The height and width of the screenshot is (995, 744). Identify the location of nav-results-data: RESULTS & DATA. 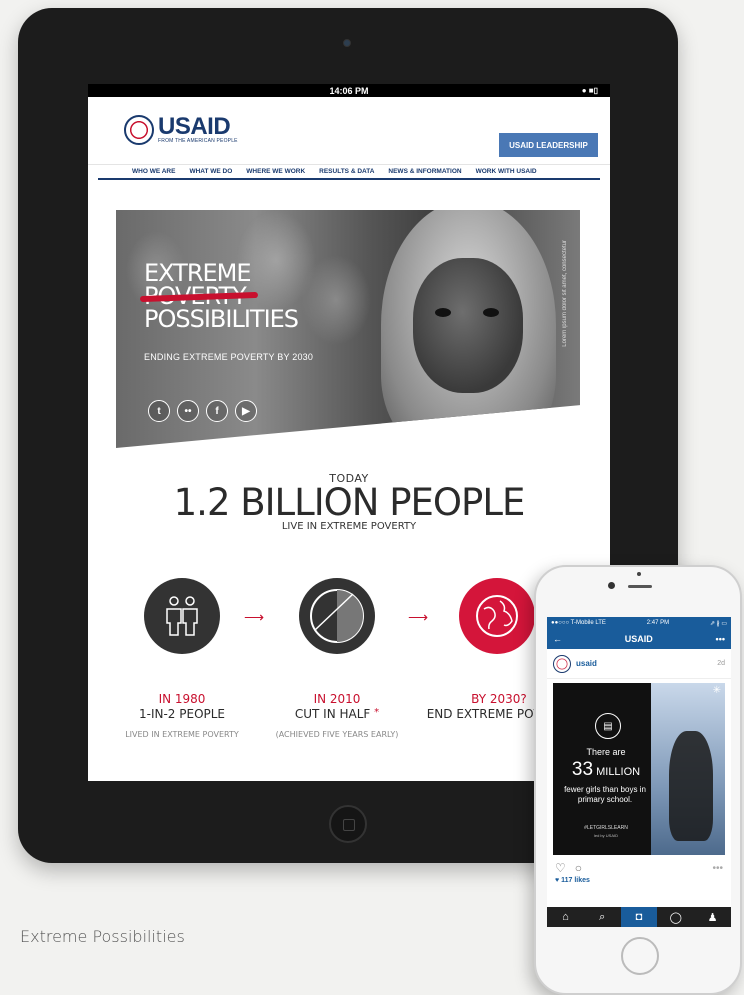
(346, 171).